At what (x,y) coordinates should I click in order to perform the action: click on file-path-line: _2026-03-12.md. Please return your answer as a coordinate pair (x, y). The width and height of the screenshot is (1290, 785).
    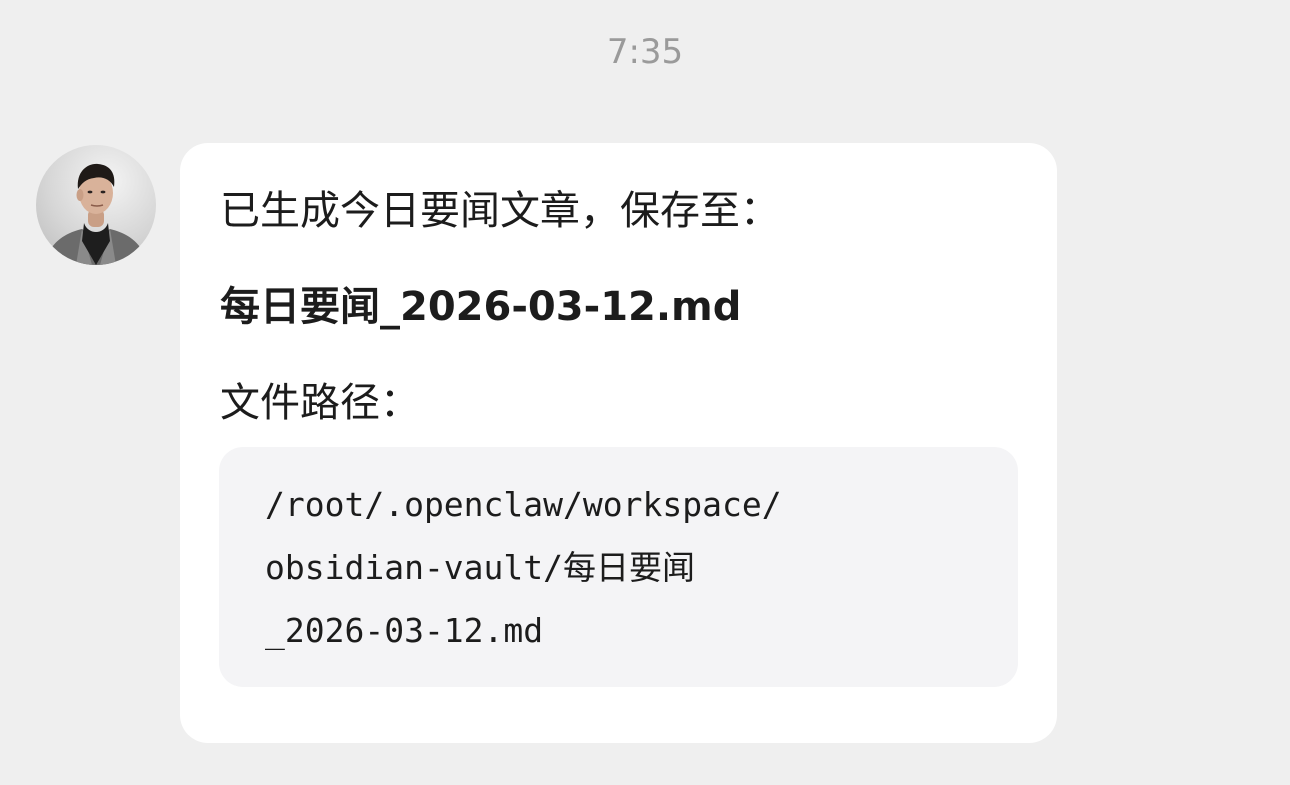
    Looking at the image, I should click on (404, 630).